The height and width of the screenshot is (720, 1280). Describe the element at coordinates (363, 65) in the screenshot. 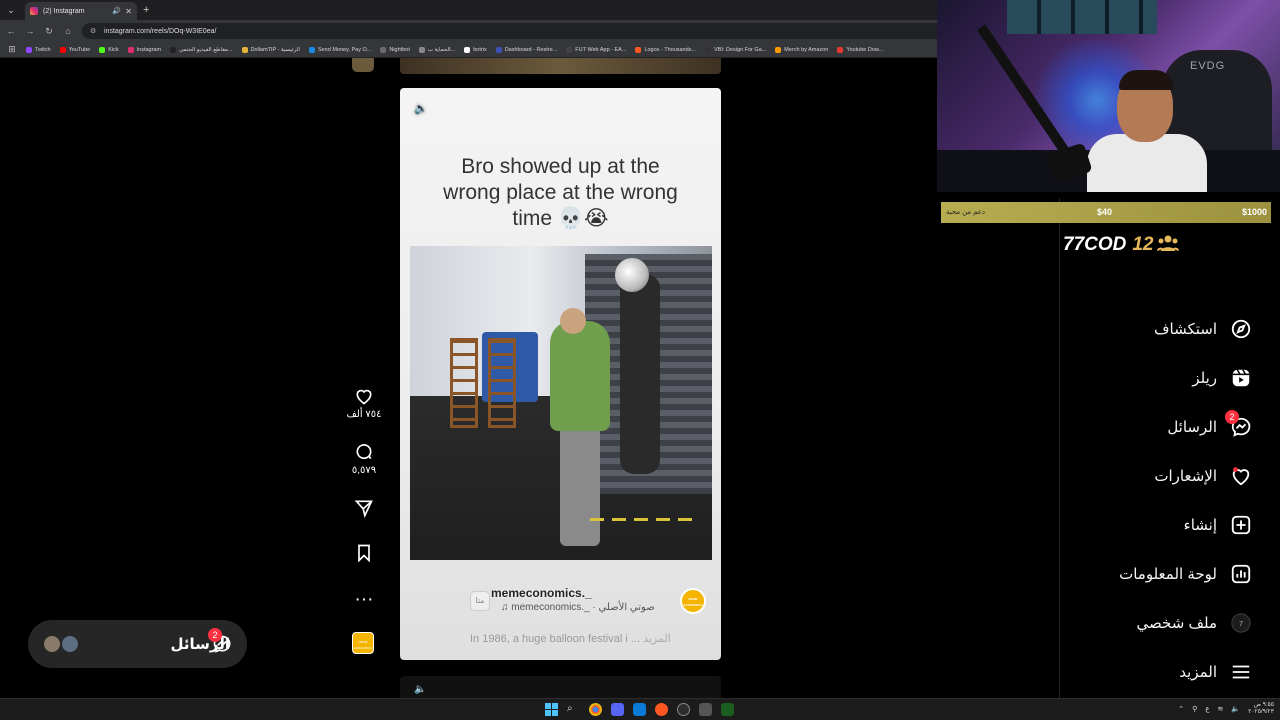

I see `previous-reel-avatar` at that location.